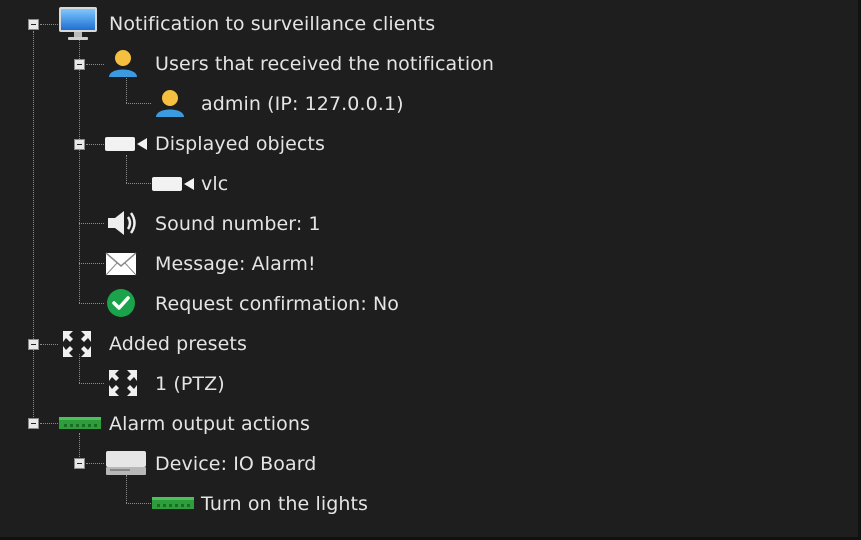  Describe the element at coordinates (284, 504) in the screenshot. I see `tree-item-label: Turn on the lights` at that location.